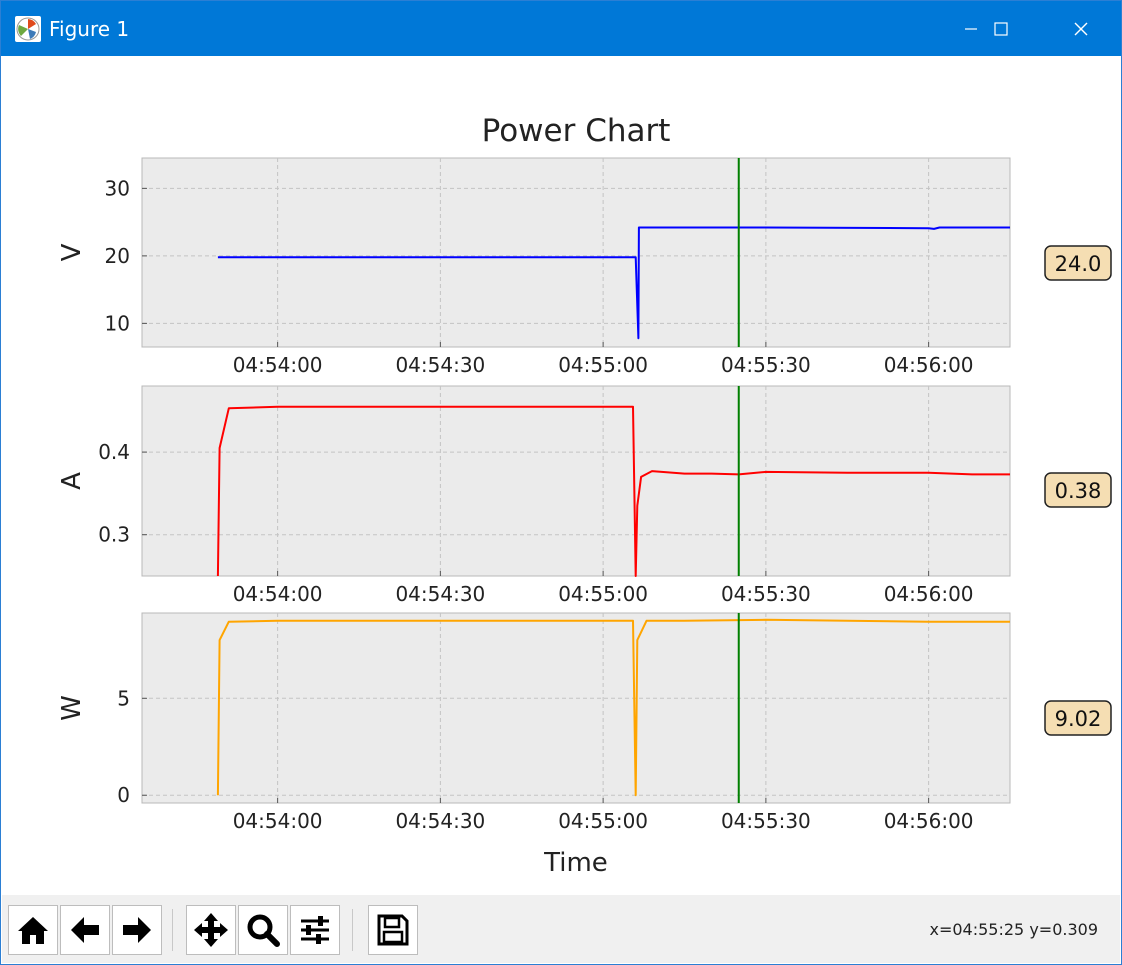 This screenshot has width=1122, height=965. I want to click on y-axis-label-a: A, so click(72, 481).